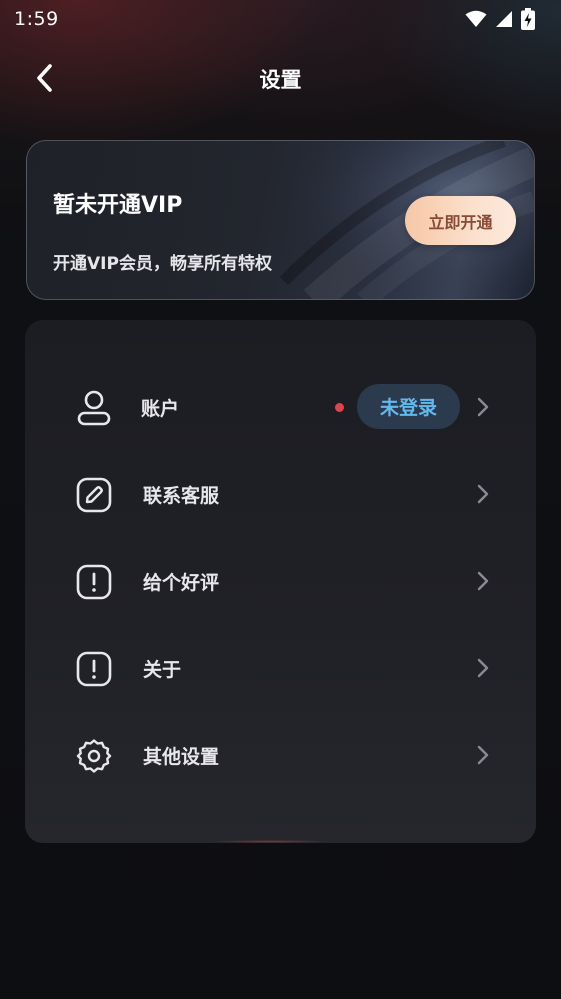  Describe the element at coordinates (181, 496) in the screenshot. I see `settings-item-label: 联系客服` at that location.